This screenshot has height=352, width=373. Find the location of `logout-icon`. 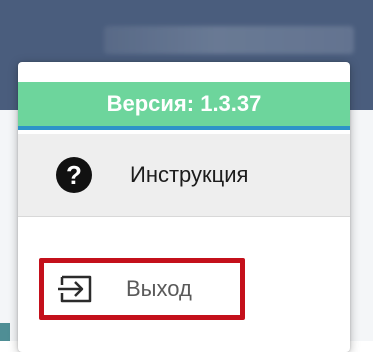

logout-icon is located at coordinates (76, 289).